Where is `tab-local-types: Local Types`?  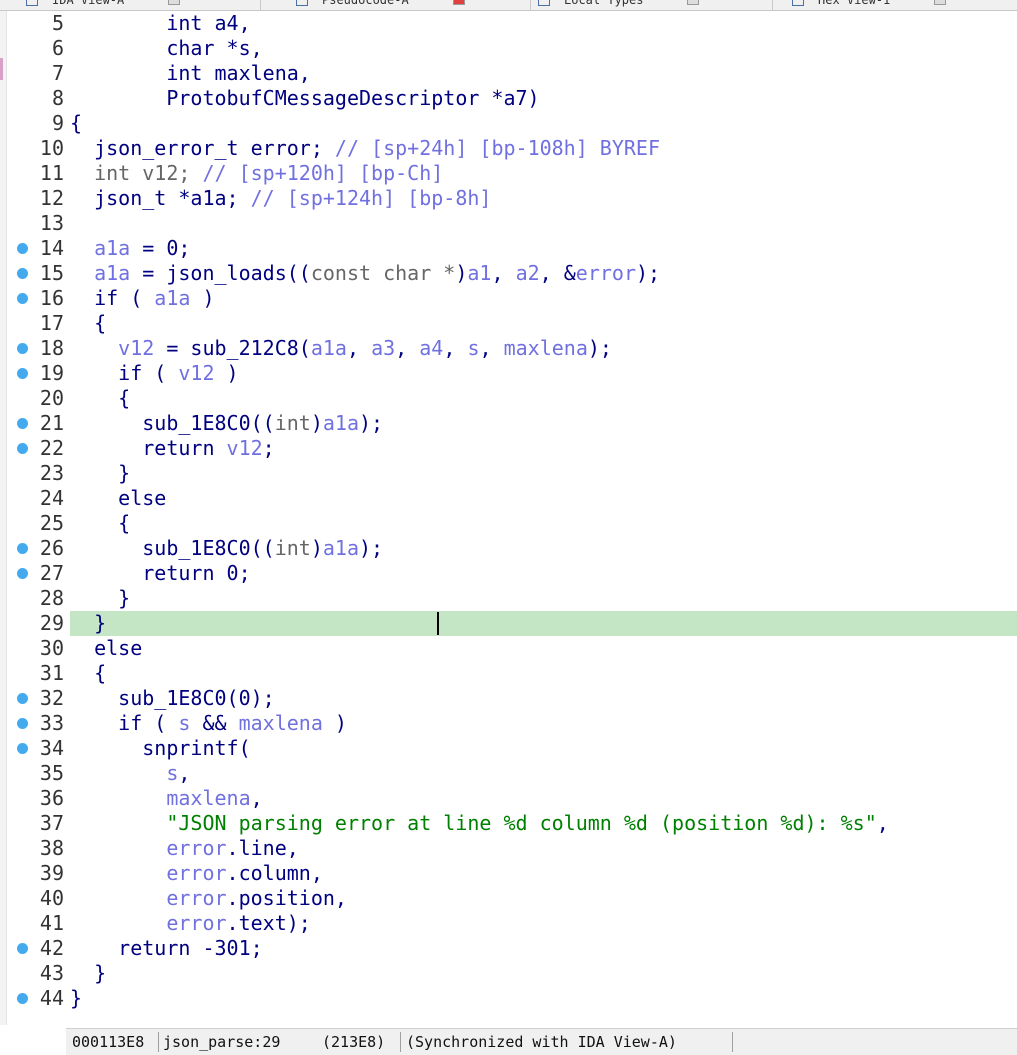
tab-local-types: Local Types is located at coordinates (619, 4).